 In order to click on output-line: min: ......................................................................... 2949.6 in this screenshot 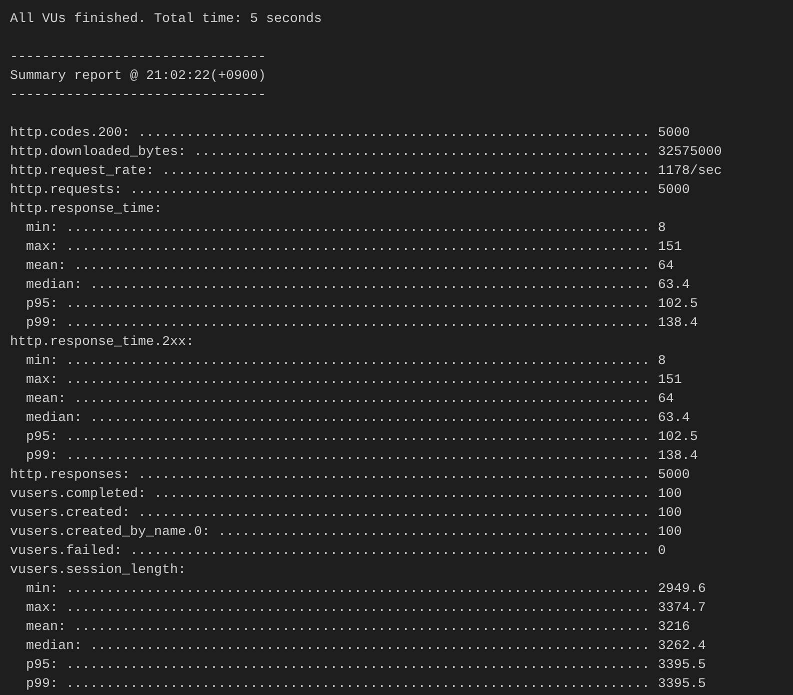, I will do `click(365, 590)`.